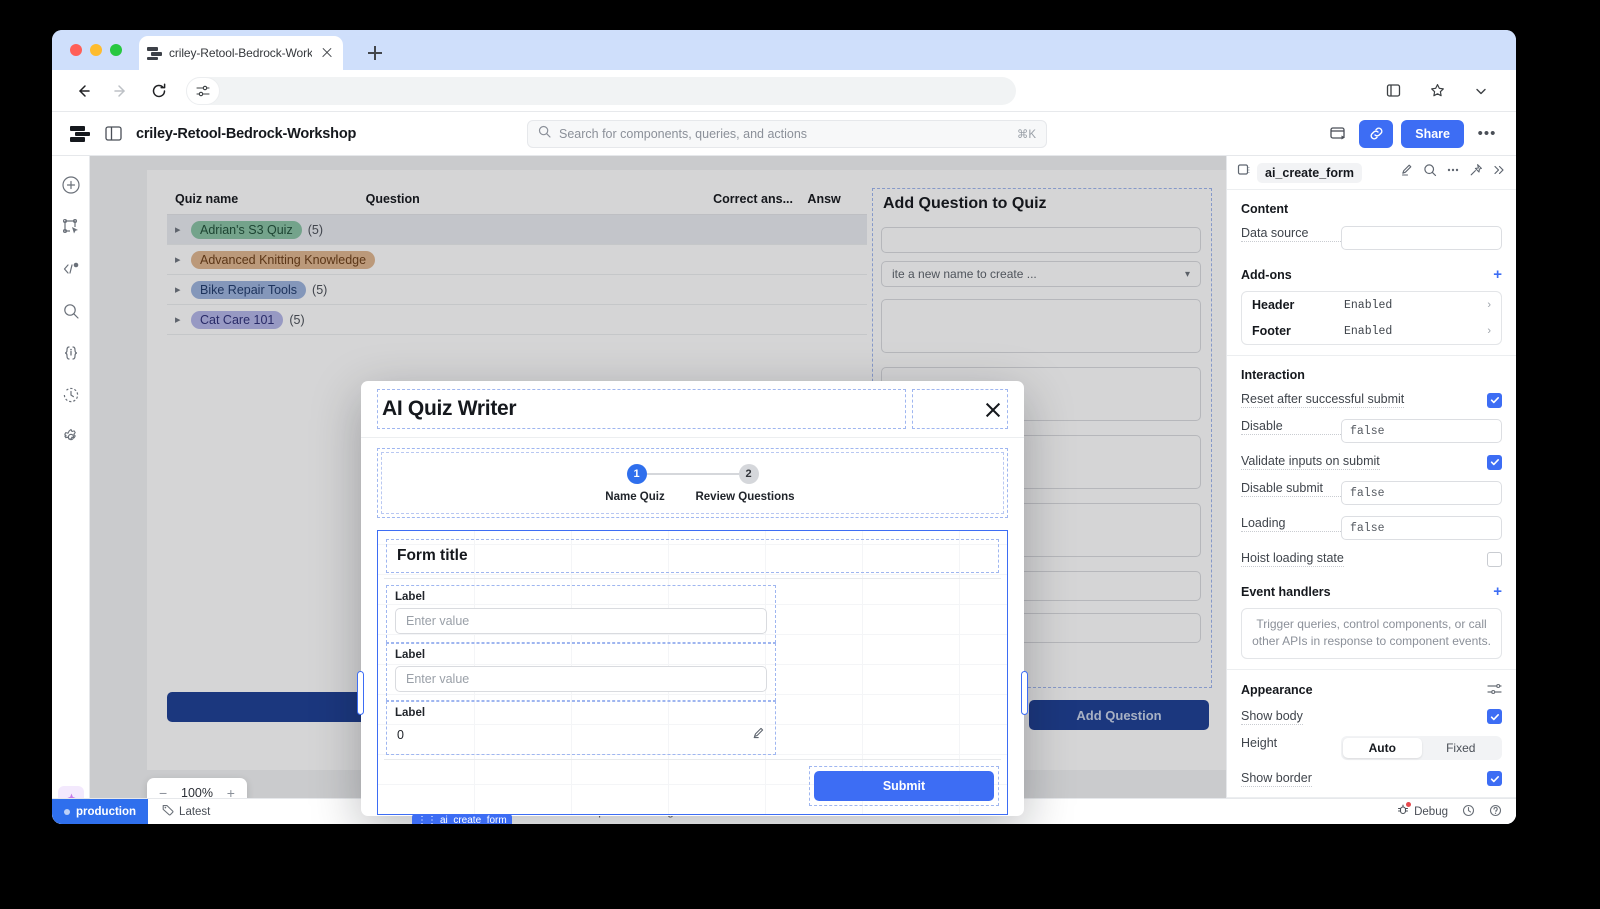  Describe the element at coordinates (76, 50) in the screenshot. I see `close-window-button` at that location.